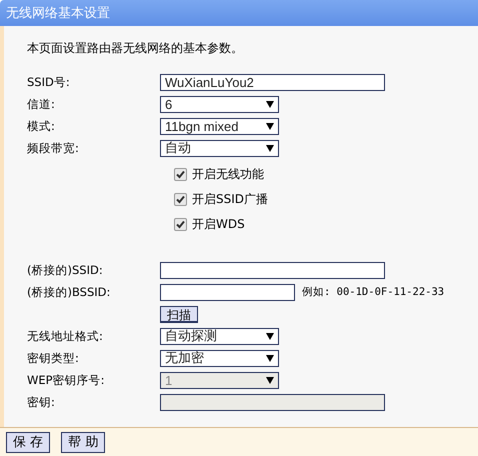 The image size is (478, 456). Describe the element at coordinates (230, 199) in the screenshot. I see `checkbox-label: 开启SSID广播` at that location.